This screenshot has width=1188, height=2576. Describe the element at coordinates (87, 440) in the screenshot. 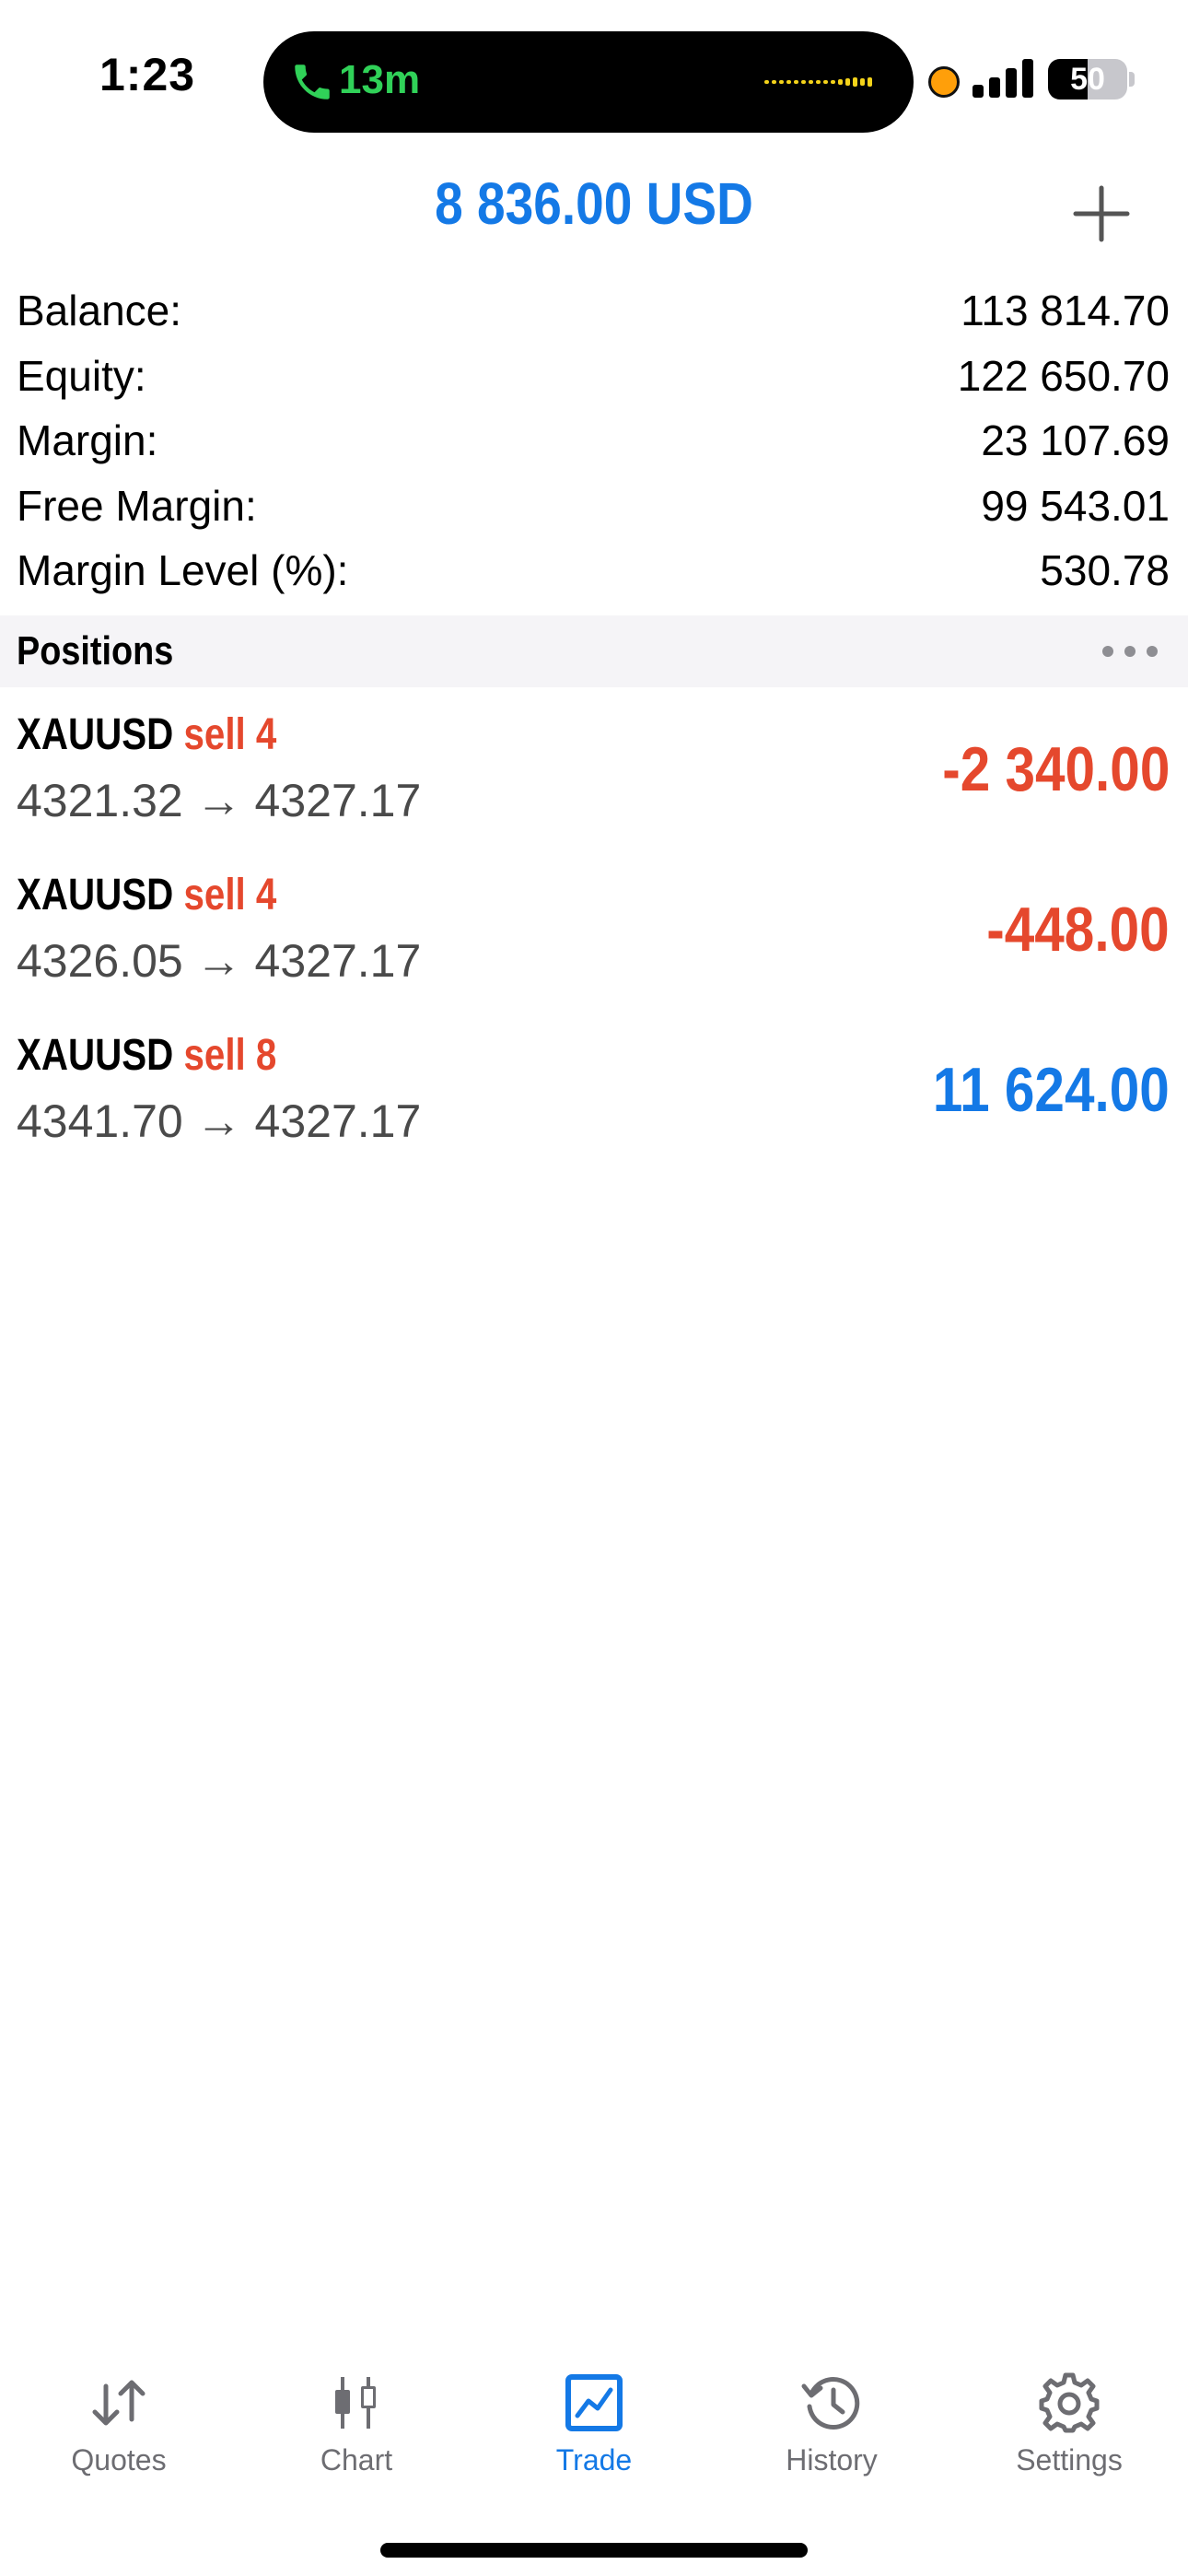

I see `summary-label: Margin:` at that location.